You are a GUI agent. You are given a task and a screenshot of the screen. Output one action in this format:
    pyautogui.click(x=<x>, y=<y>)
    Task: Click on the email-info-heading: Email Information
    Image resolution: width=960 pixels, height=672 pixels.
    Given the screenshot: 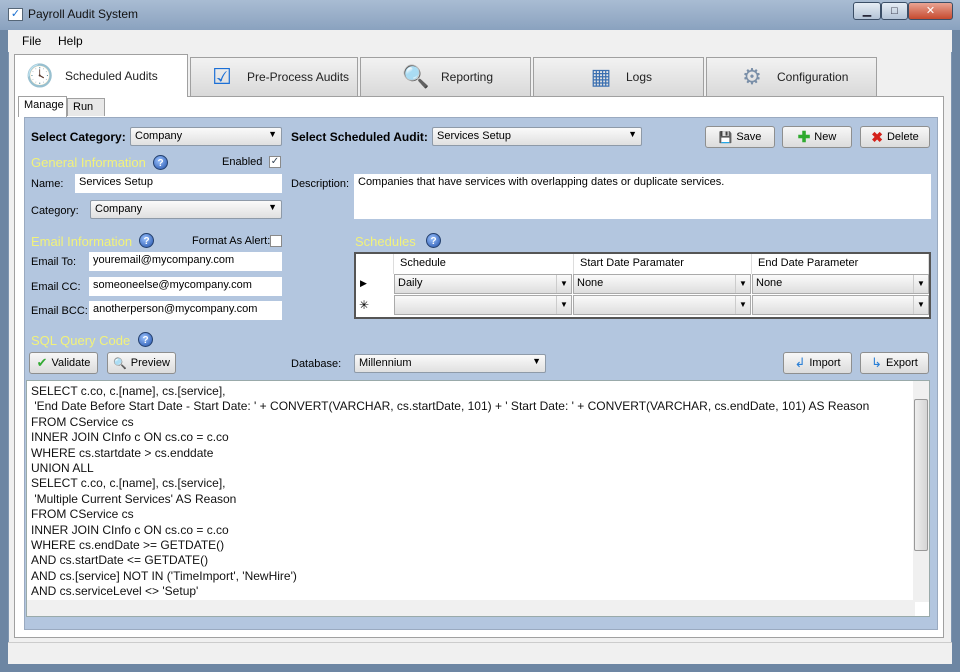 What is the action you would take?
    pyautogui.click(x=82, y=241)
    